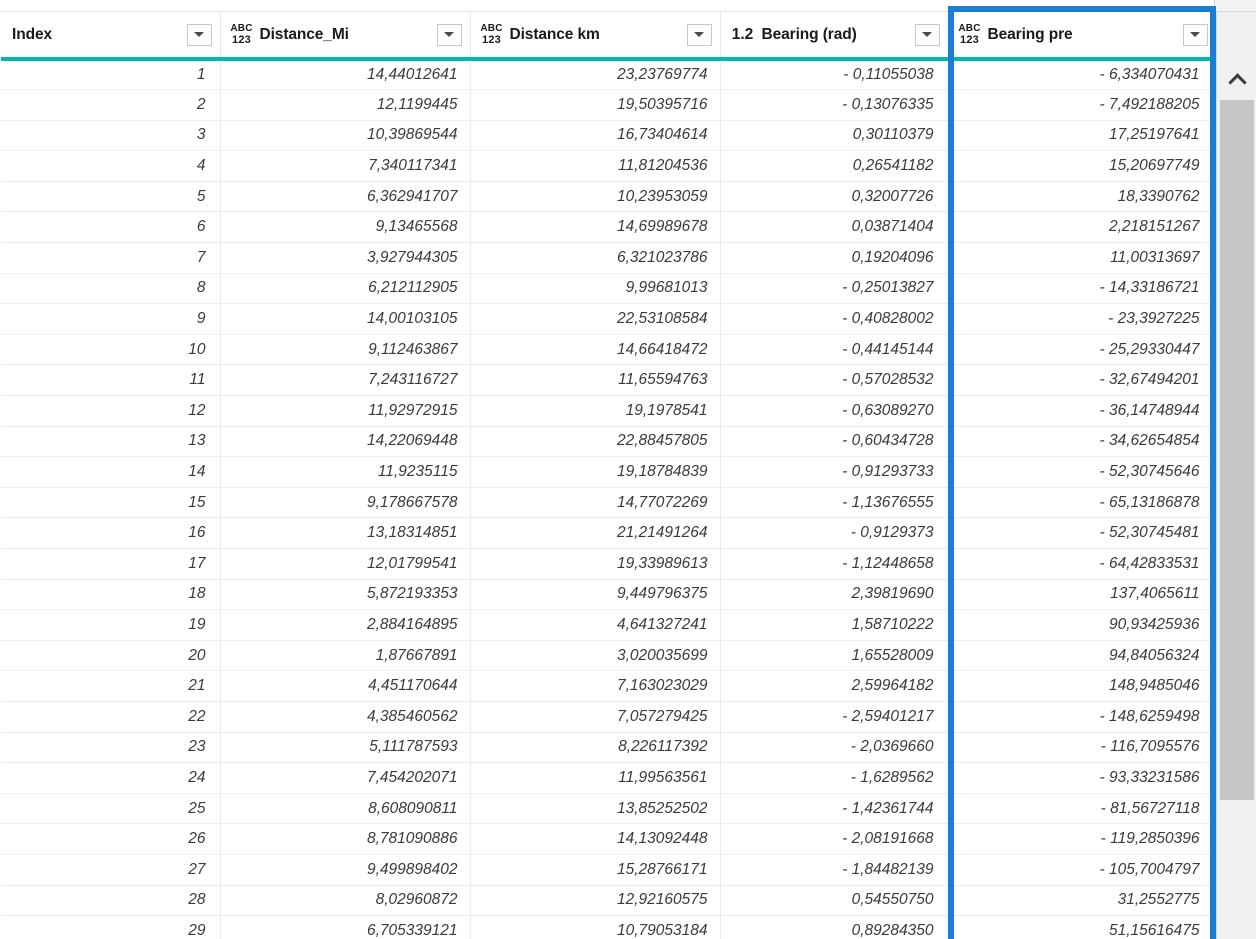 Image resolution: width=1256 pixels, height=939 pixels. What do you see at coordinates (595, 289) in the screenshot?
I see `cell-distance_km: 9,99681013` at bounding box center [595, 289].